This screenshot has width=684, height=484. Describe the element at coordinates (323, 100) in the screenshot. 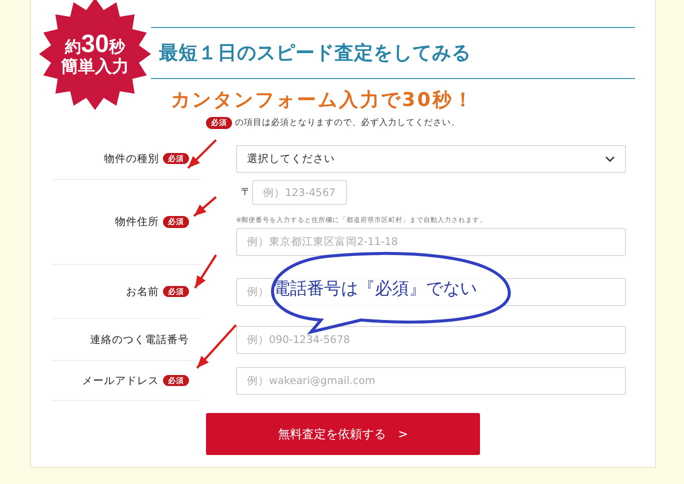

I see `form-subtitle: カンタンフォーム入力で30秒！` at that location.